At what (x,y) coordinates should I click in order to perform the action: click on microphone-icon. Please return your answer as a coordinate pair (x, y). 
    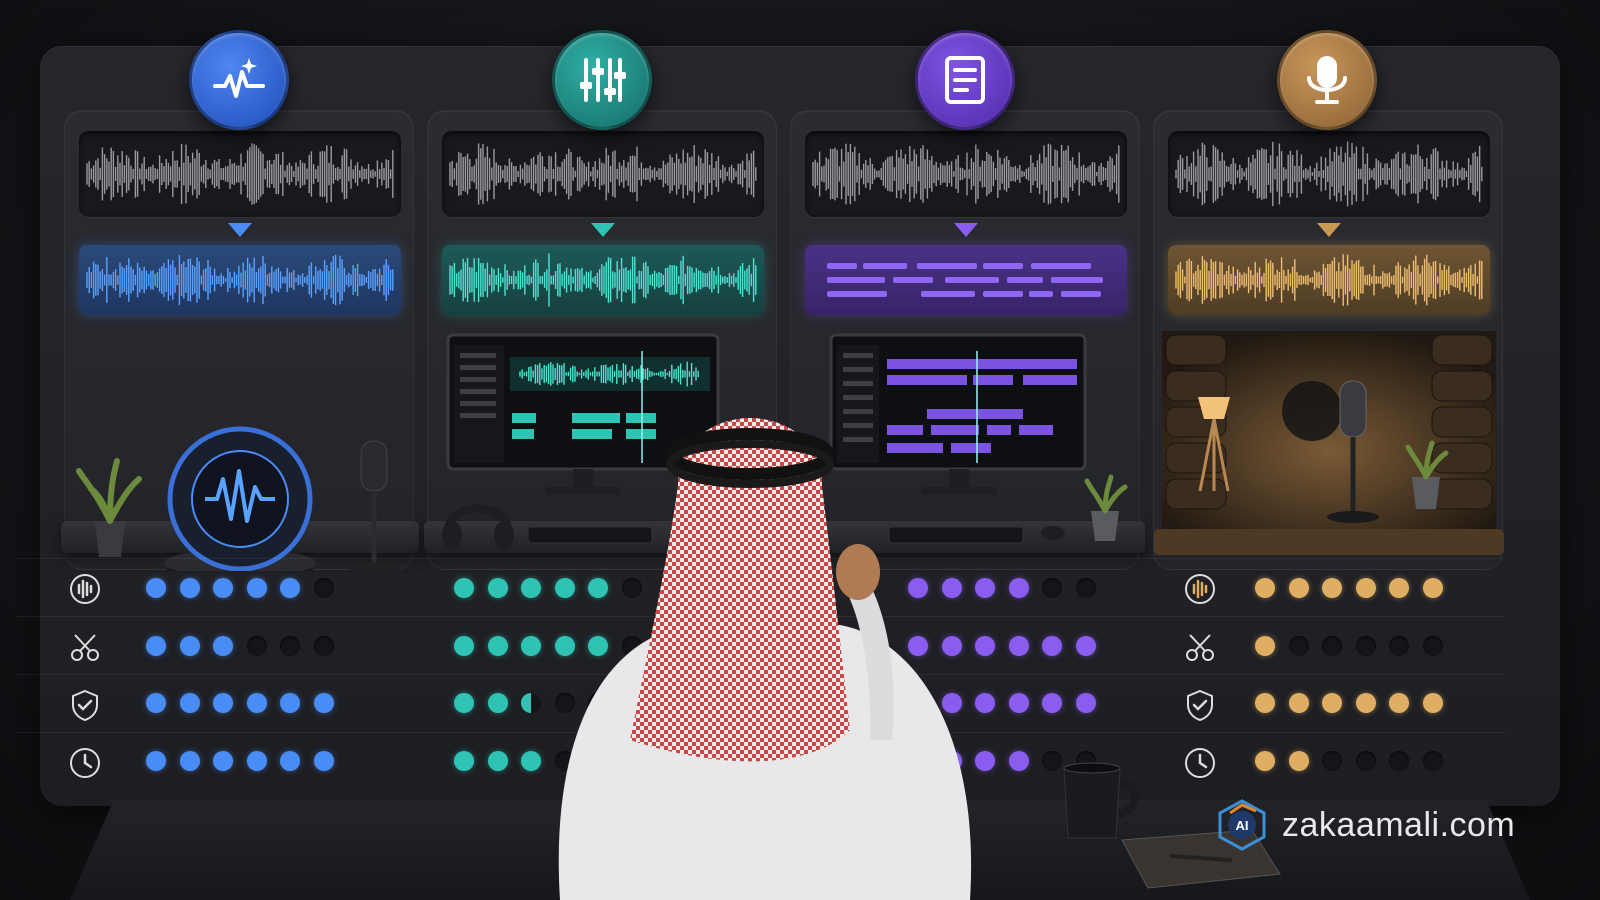
    Looking at the image, I should click on (1327, 80).